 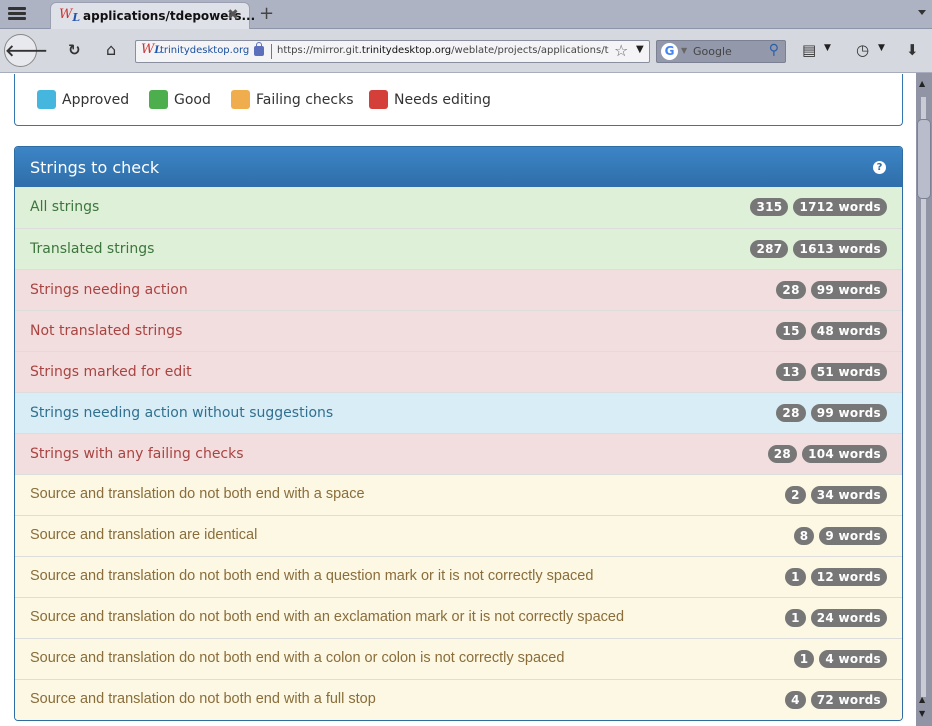 I want to click on word-count-badge: 4 words, so click(x=853, y=659).